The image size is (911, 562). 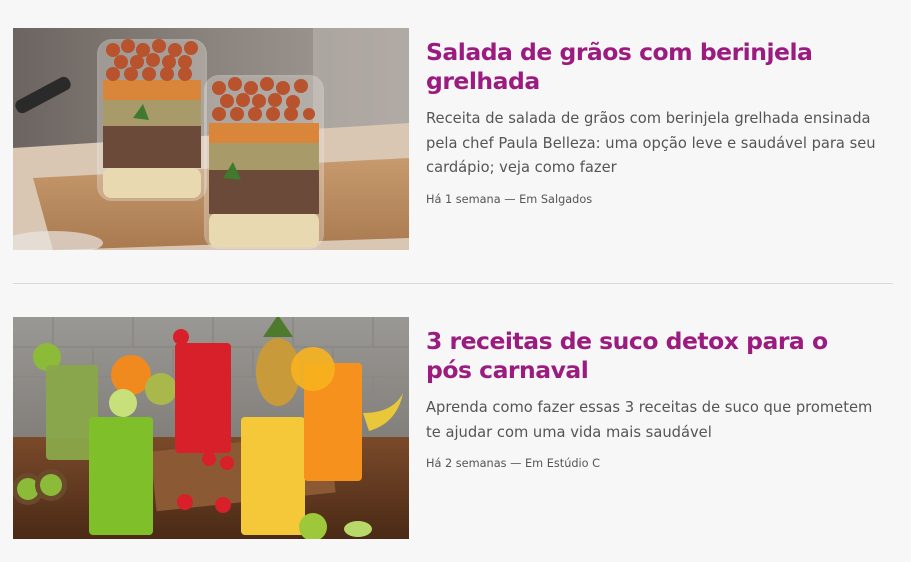 I want to click on article-meta: Há 1 semana — Em Salgados, so click(x=652, y=199).